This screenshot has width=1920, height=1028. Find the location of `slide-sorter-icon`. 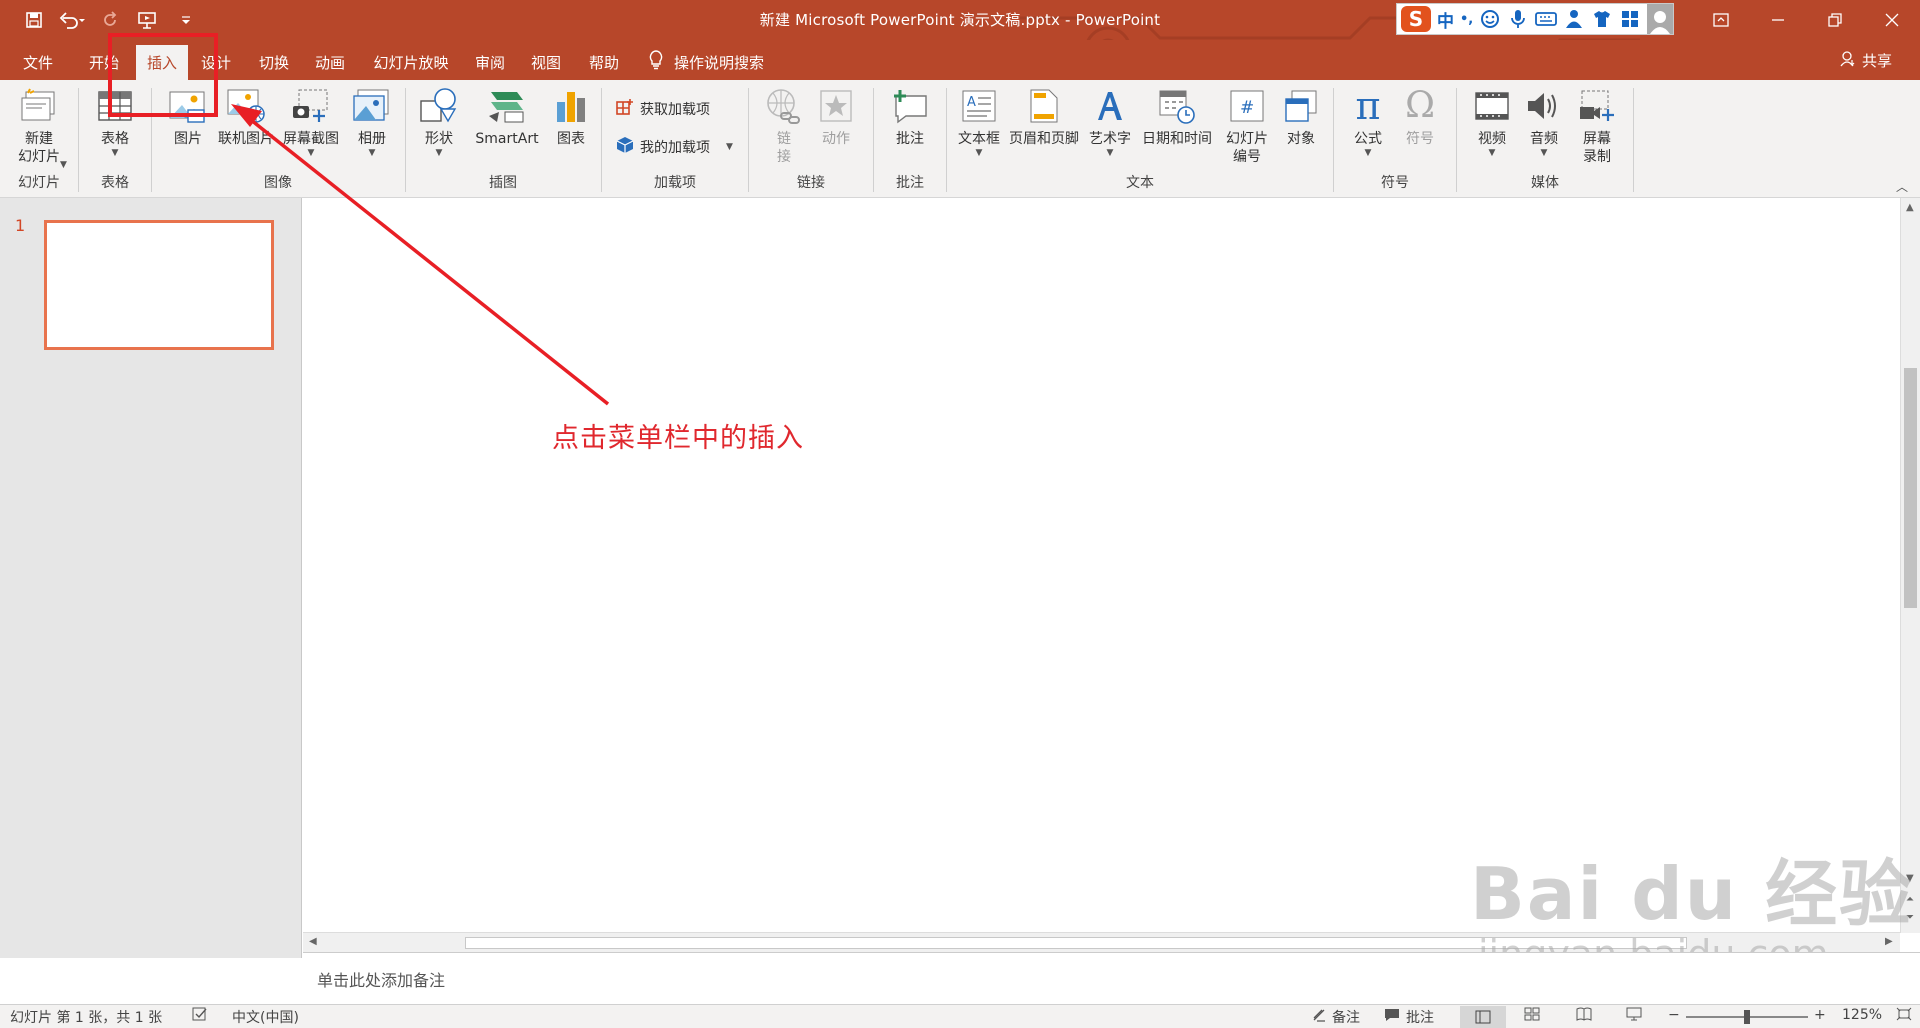

slide-sorter-icon is located at coordinates (1532, 1014).